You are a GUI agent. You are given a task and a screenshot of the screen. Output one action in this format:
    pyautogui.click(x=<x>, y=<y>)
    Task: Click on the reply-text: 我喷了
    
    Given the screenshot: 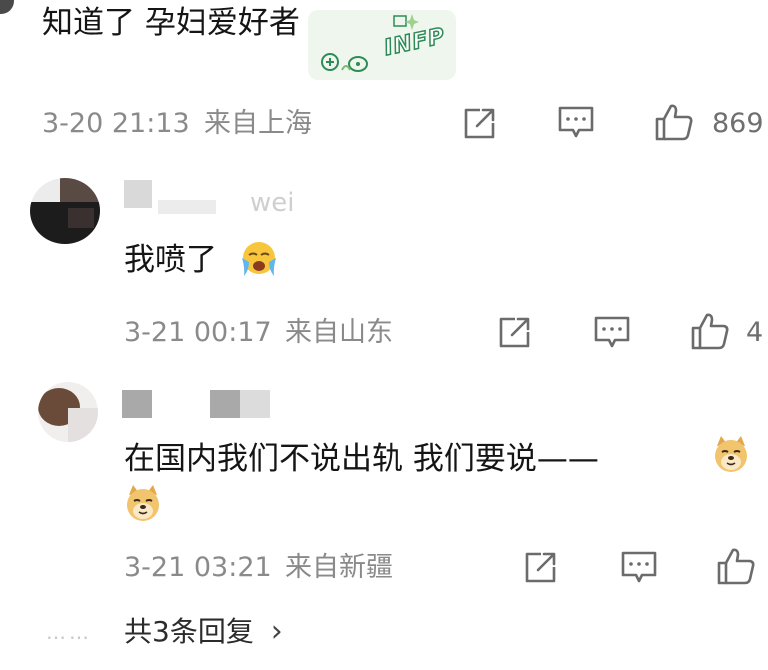 What is the action you would take?
    pyautogui.click(x=170, y=260)
    